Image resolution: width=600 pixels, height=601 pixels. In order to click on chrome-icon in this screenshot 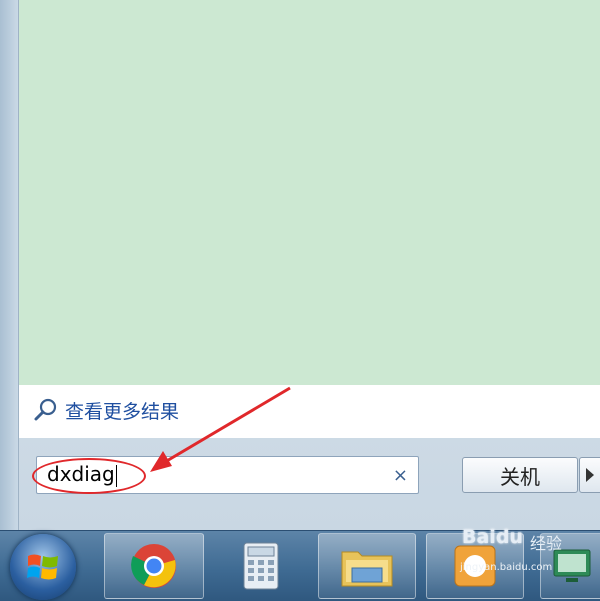, I will do `click(153, 566)`.